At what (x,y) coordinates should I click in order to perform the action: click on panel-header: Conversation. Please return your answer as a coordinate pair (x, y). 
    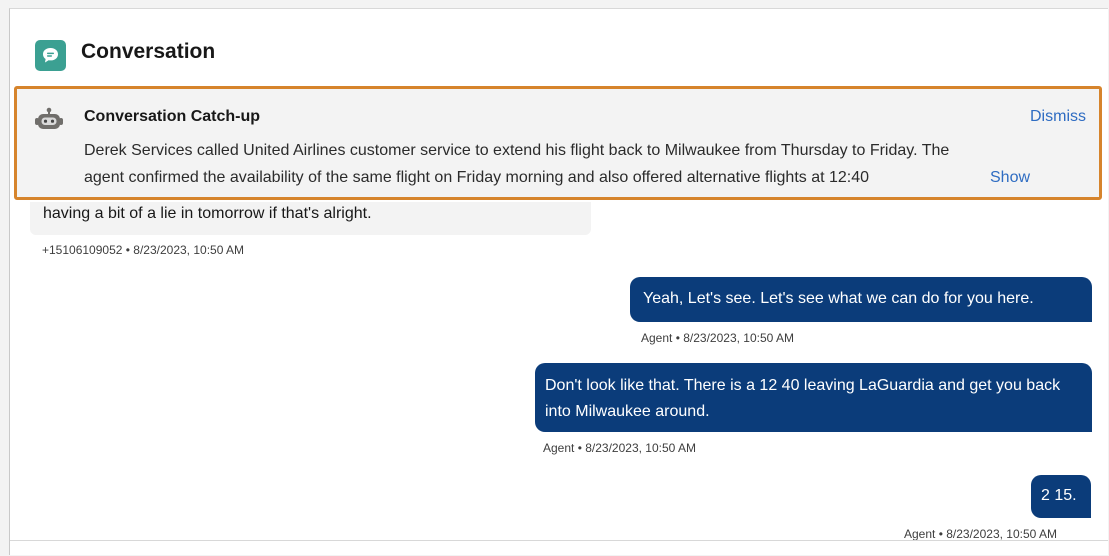
    Looking at the image, I should click on (559, 46).